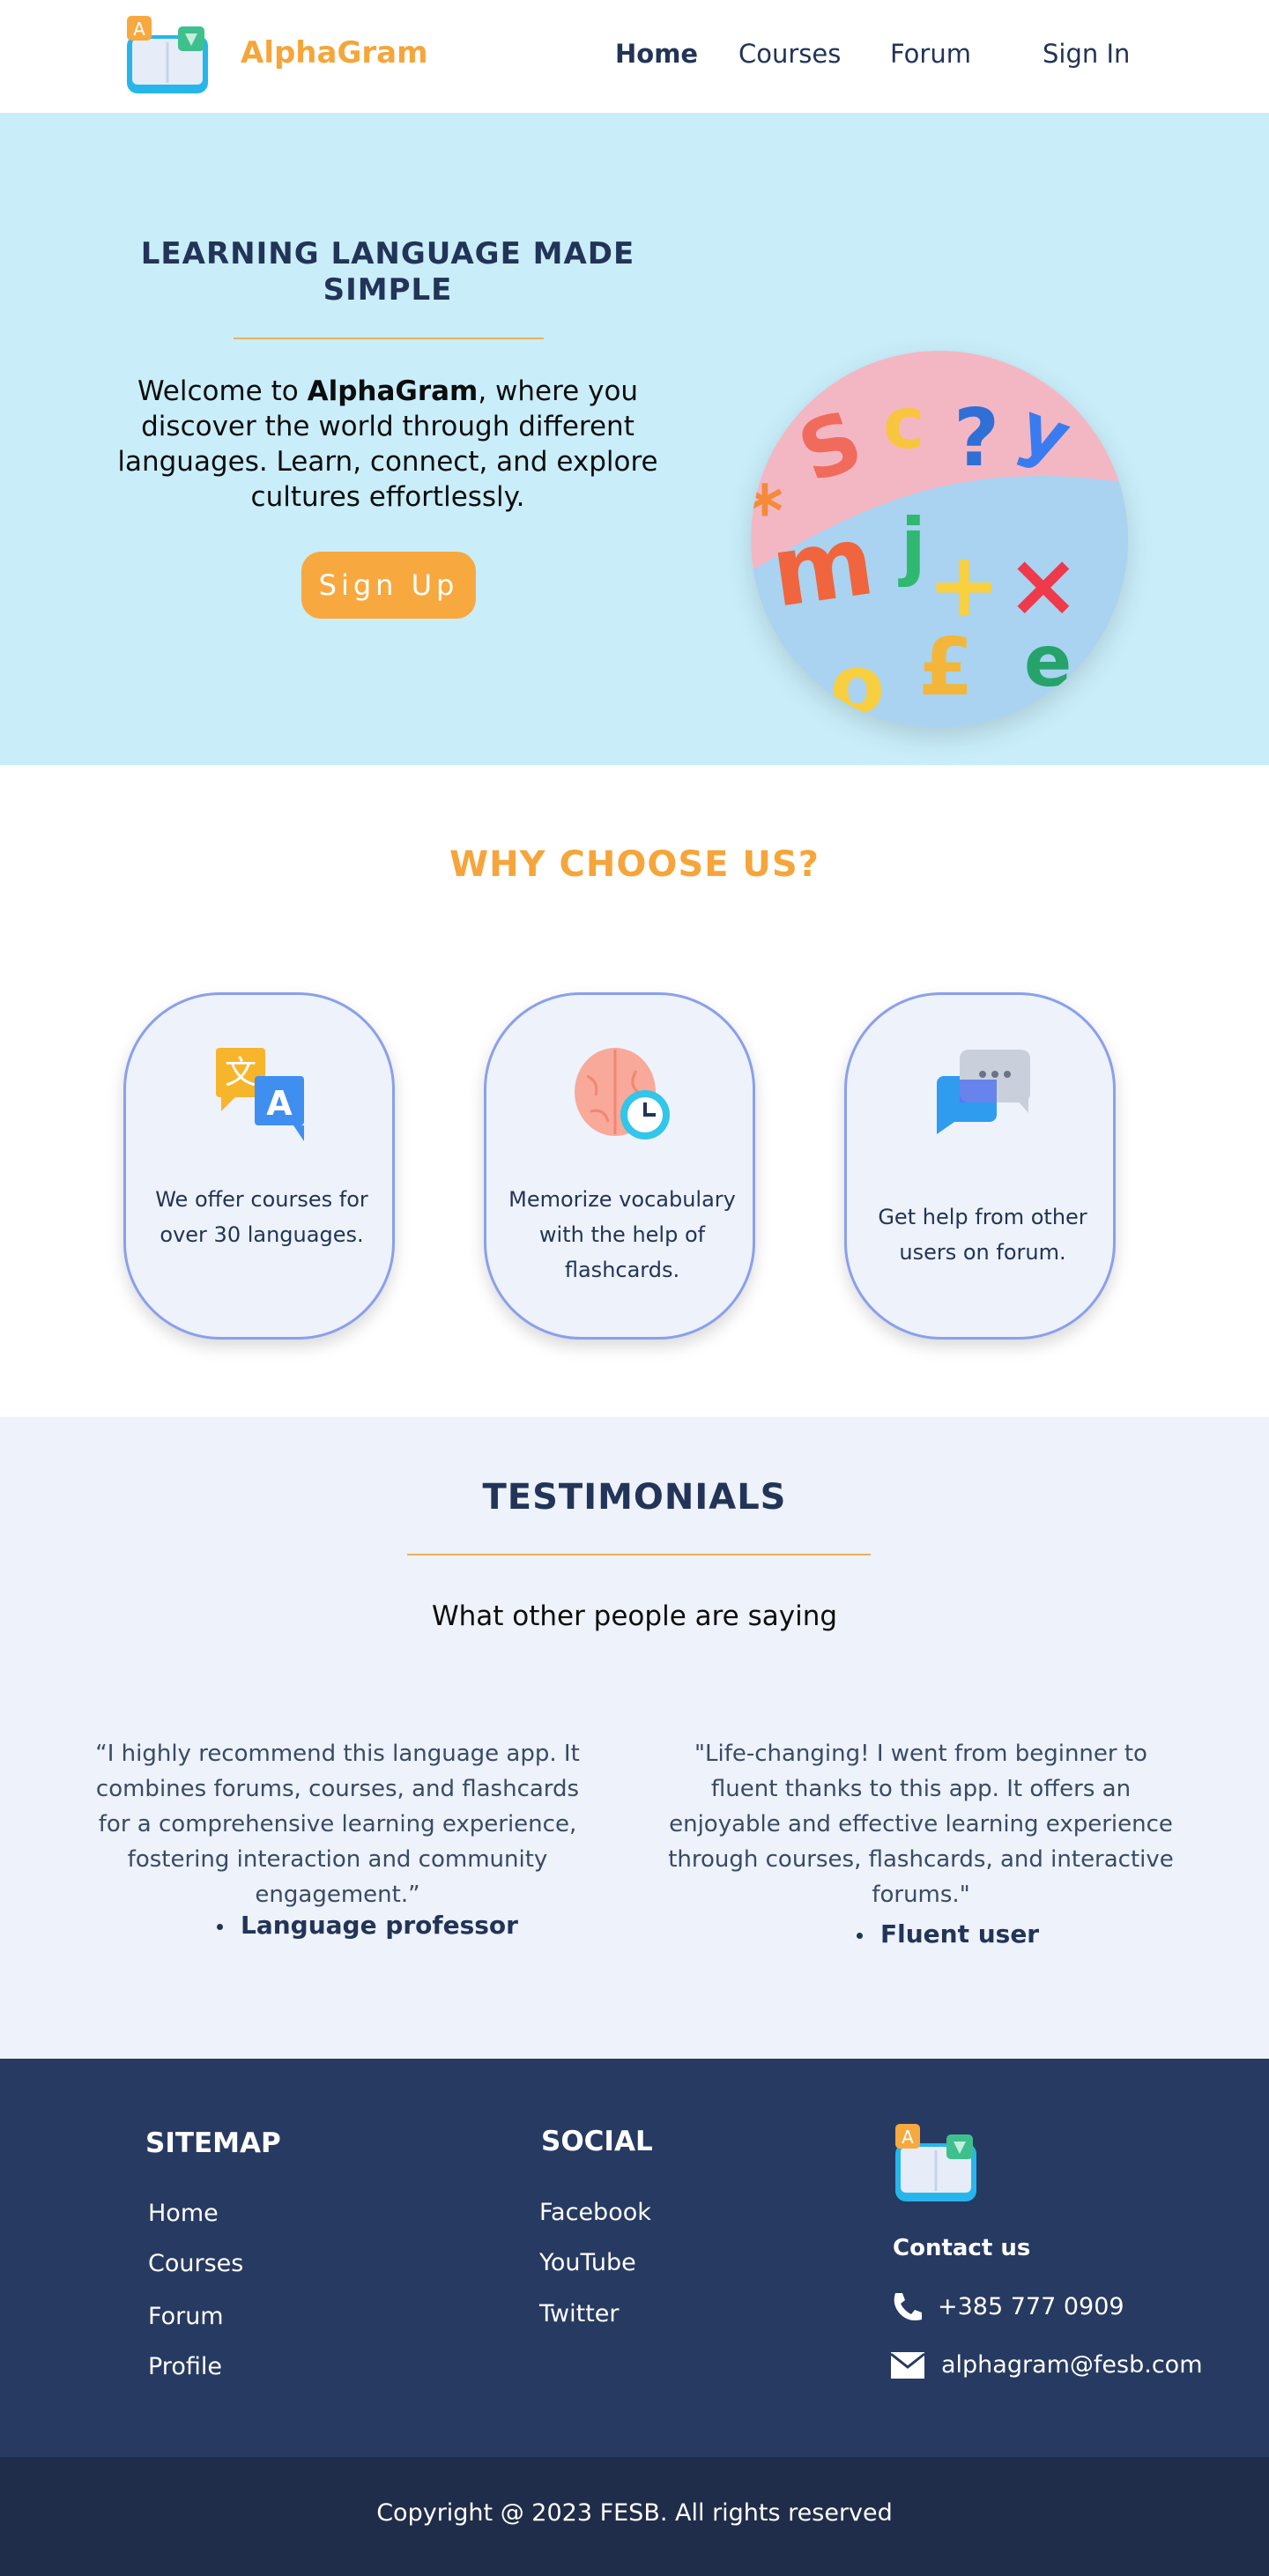  Describe the element at coordinates (908, 2365) in the screenshot. I see `mail-icon` at that location.